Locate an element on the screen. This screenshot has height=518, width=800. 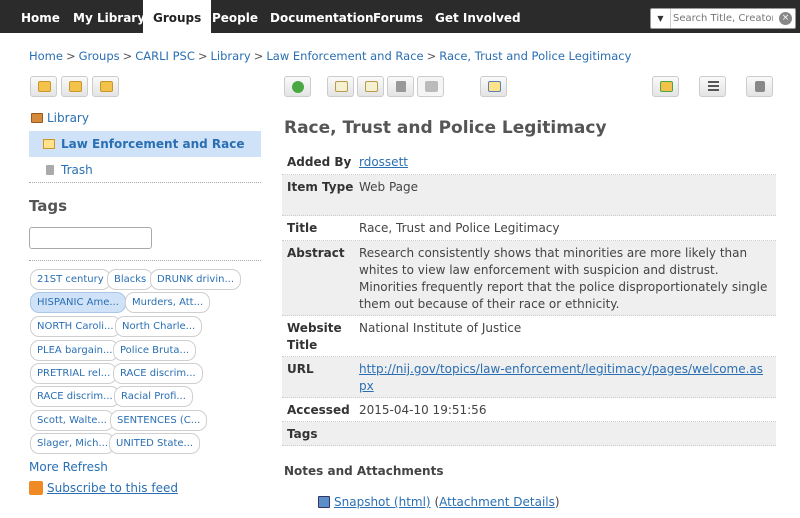
list-view-button is located at coordinates (712, 86).